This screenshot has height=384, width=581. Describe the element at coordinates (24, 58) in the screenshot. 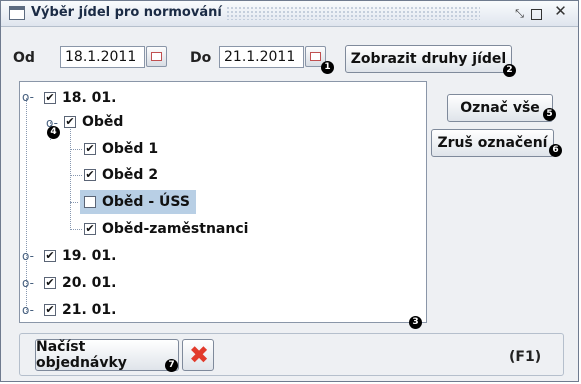

I see `from-label: Od` at that location.